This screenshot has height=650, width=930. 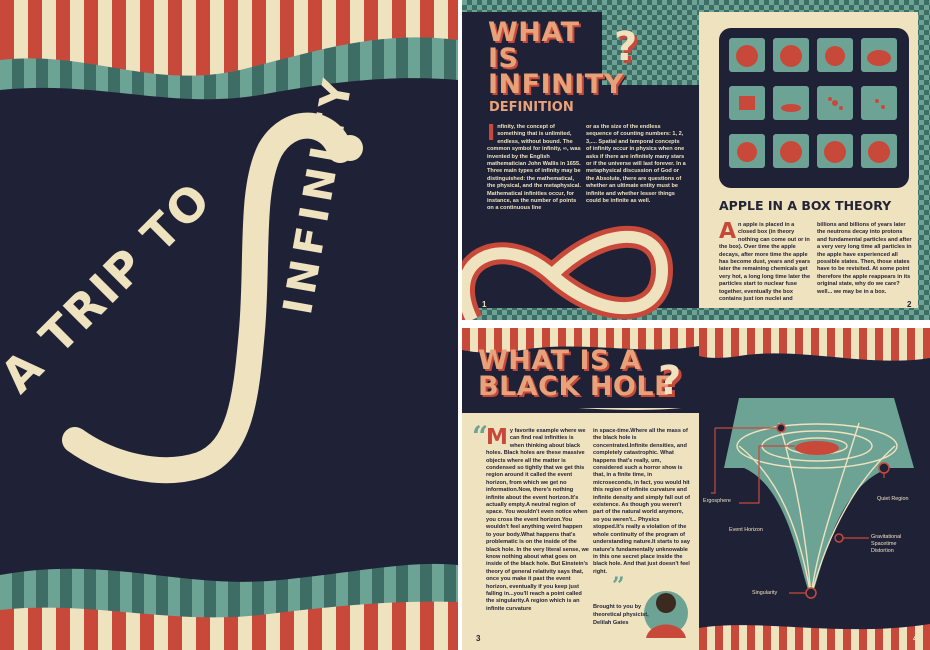 What do you see at coordinates (556, 58) in the screenshot?
I see `page1-heading: WHAT IS INFINITY` at bounding box center [556, 58].